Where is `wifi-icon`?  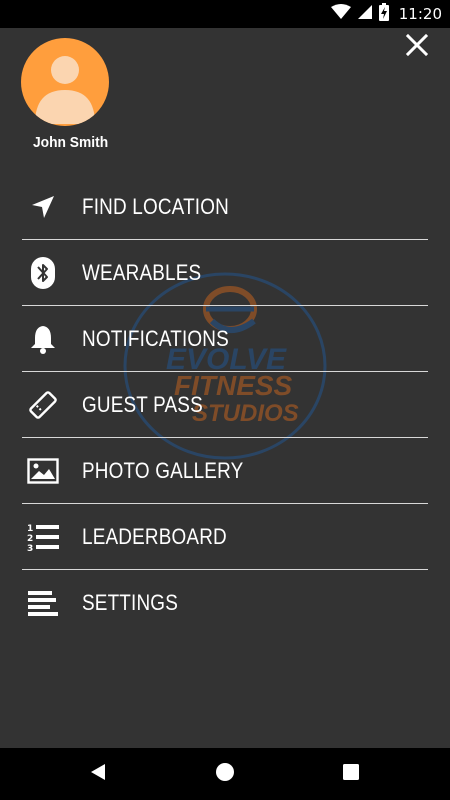 wifi-icon is located at coordinates (340, 14).